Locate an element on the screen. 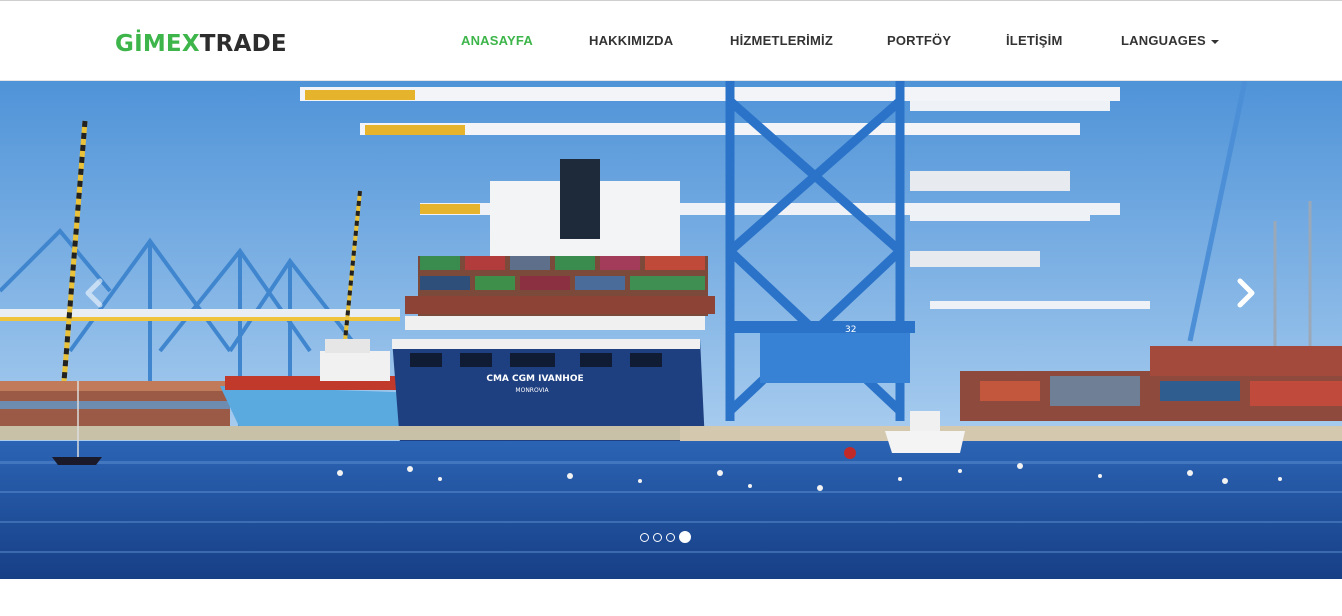  carousel-prev-button is located at coordinates (96, 293).